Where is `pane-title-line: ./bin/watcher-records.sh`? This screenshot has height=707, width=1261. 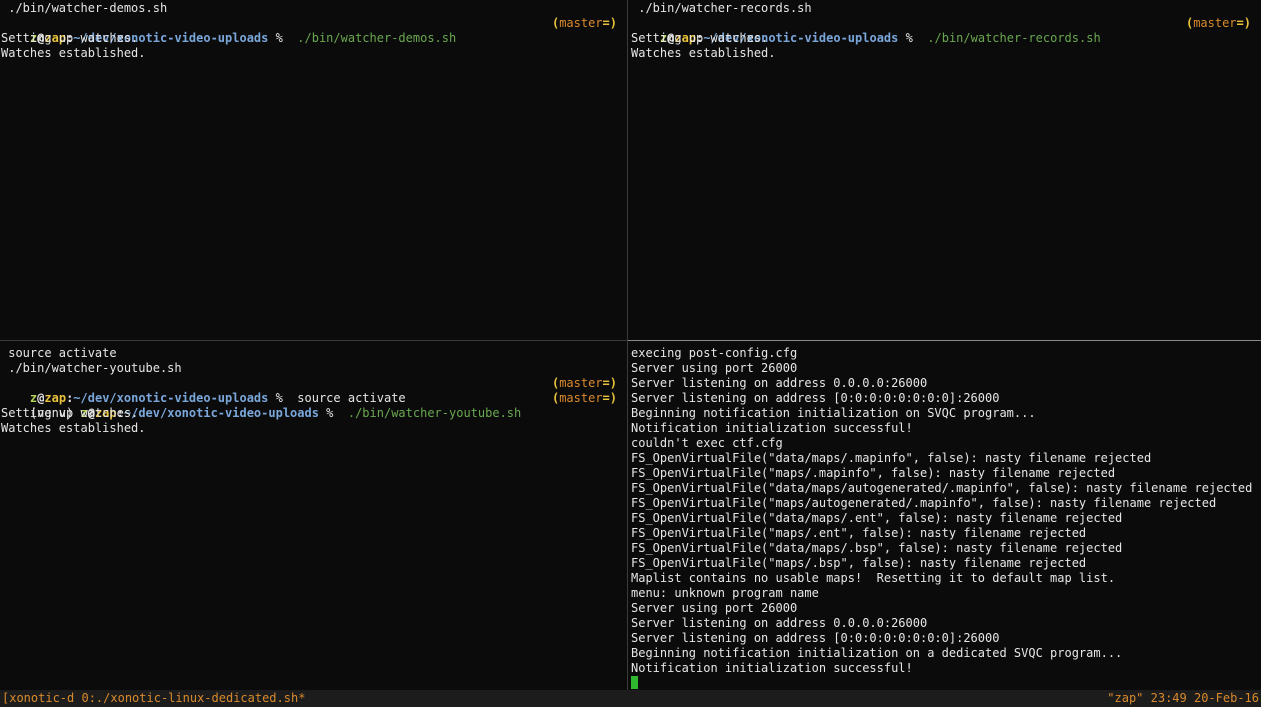
pane-title-line: ./bin/watcher-records.sh is located at coordinates (721, 8).